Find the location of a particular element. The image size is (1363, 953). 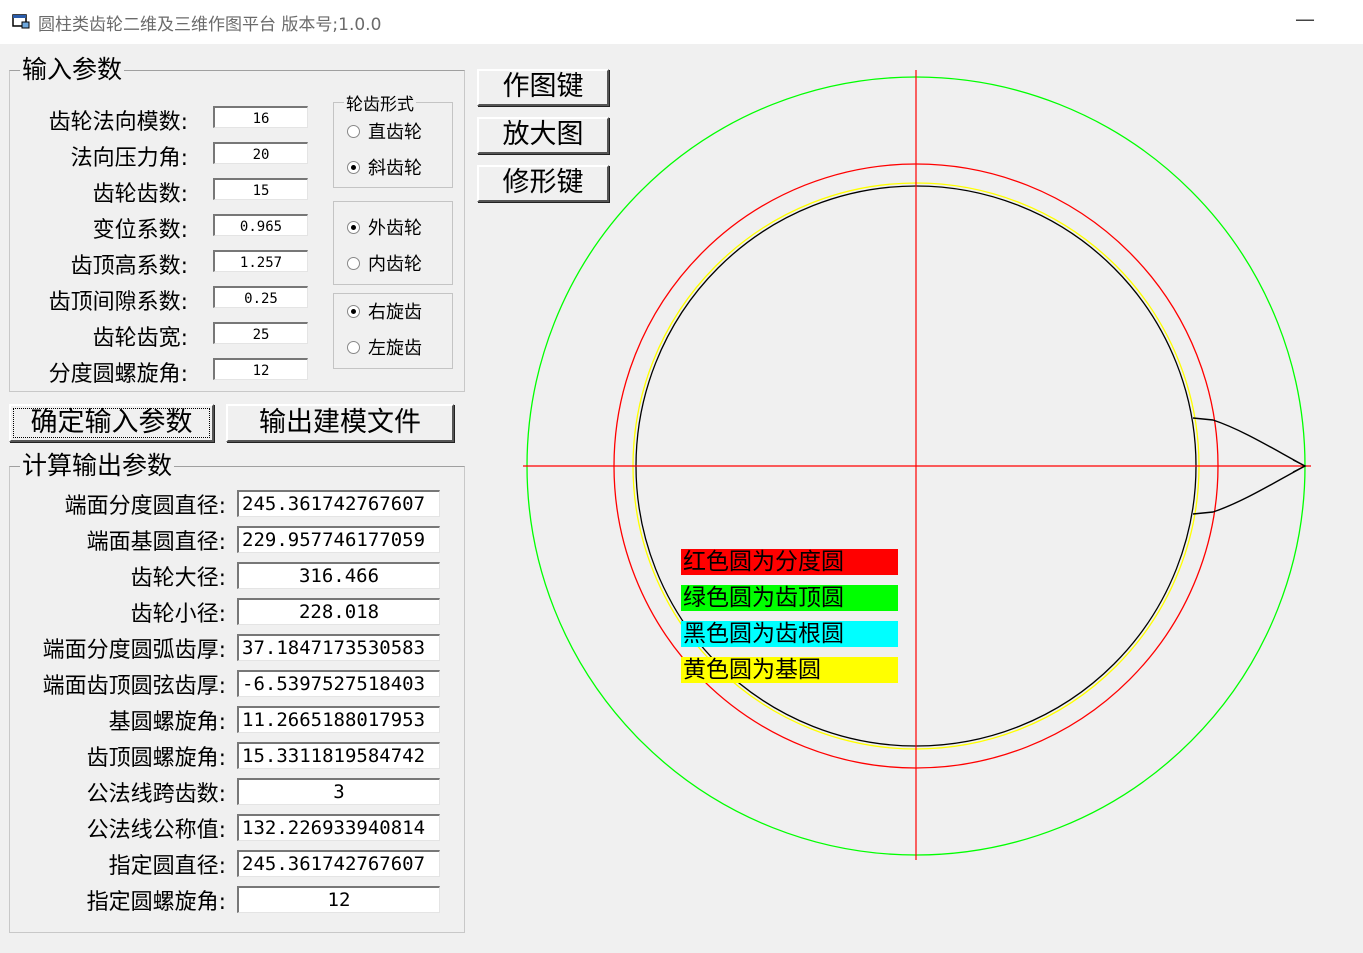

span-length-output: 132.226933940814 is located at coordinates (338, 827).